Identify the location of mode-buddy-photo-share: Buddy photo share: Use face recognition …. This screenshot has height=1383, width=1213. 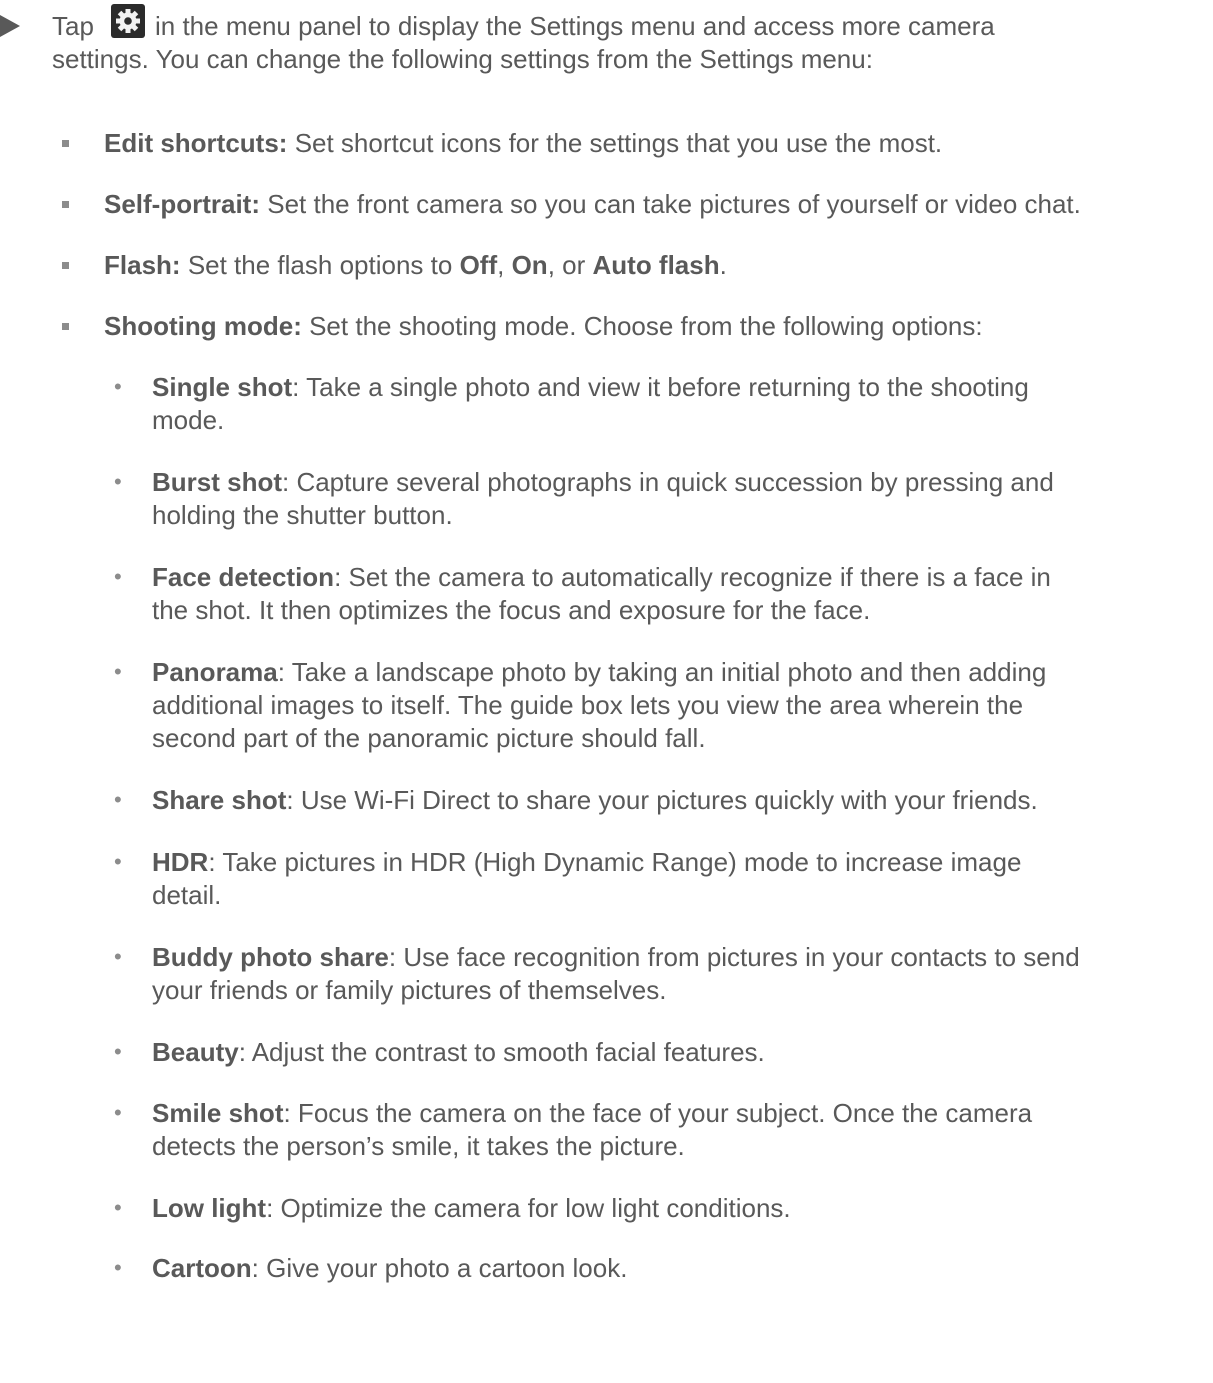
(616, 957).